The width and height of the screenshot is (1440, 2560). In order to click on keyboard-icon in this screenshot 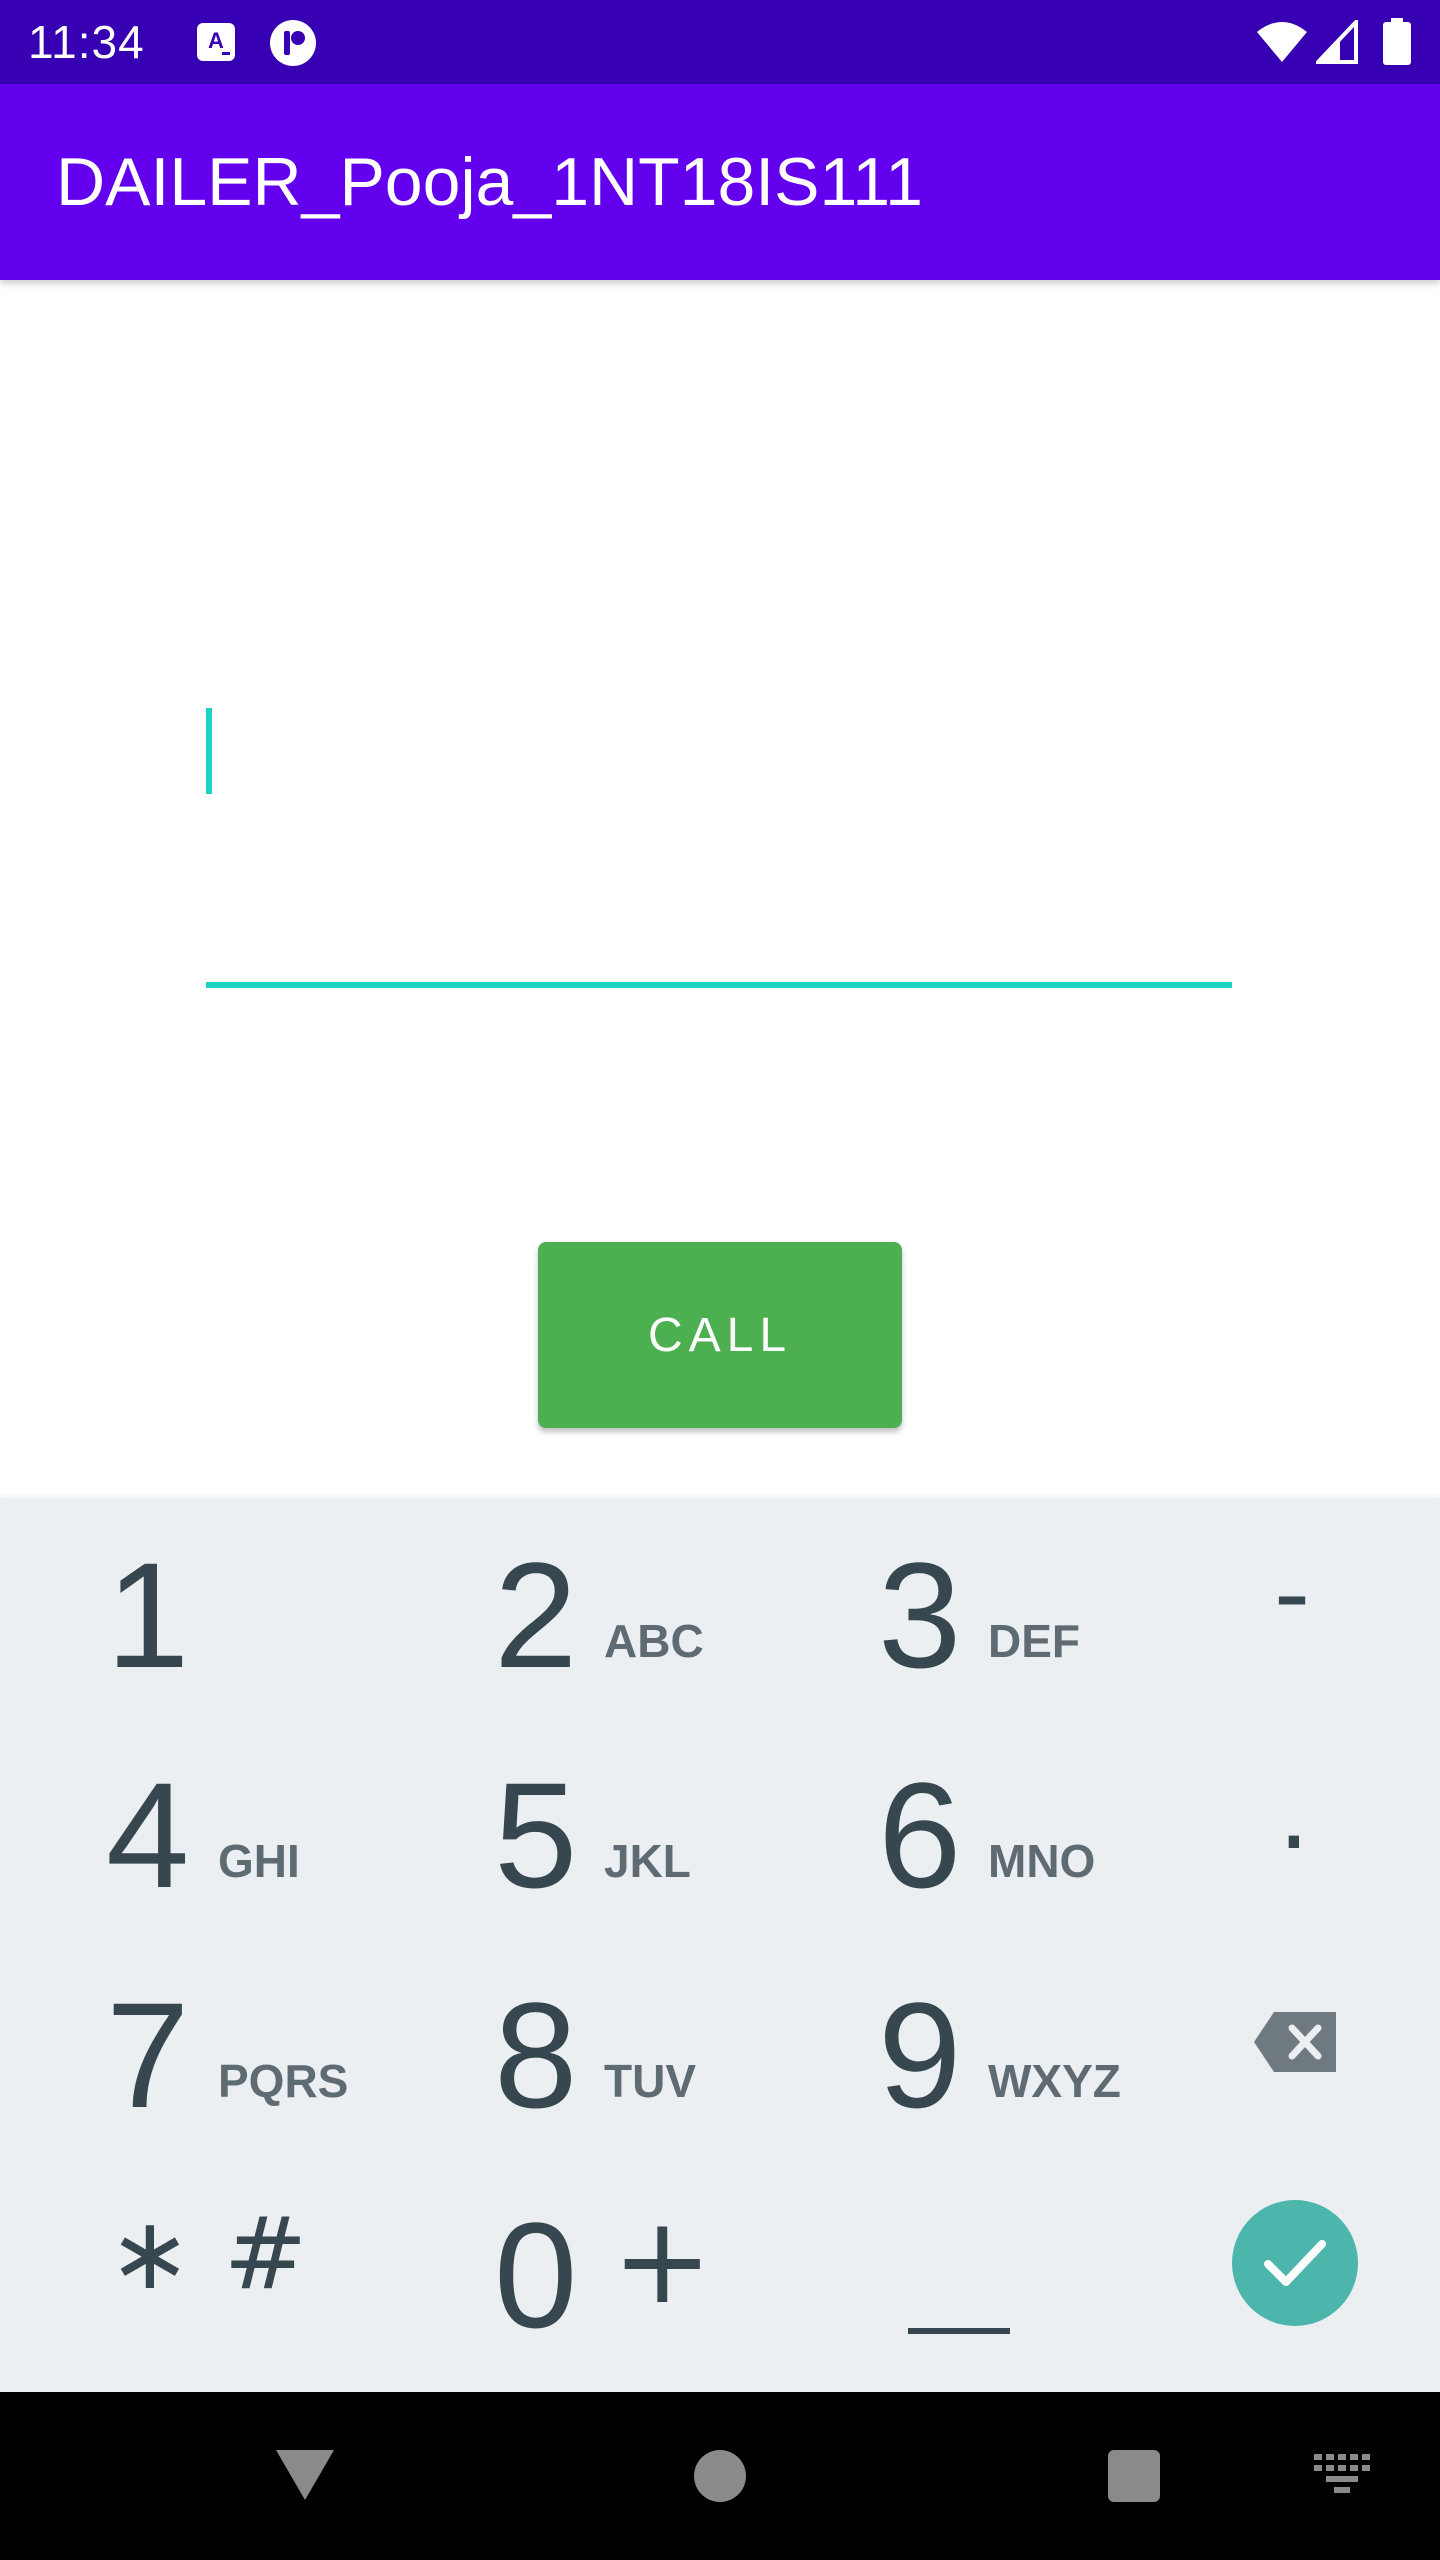, I will do `click(1342, 2474)`.